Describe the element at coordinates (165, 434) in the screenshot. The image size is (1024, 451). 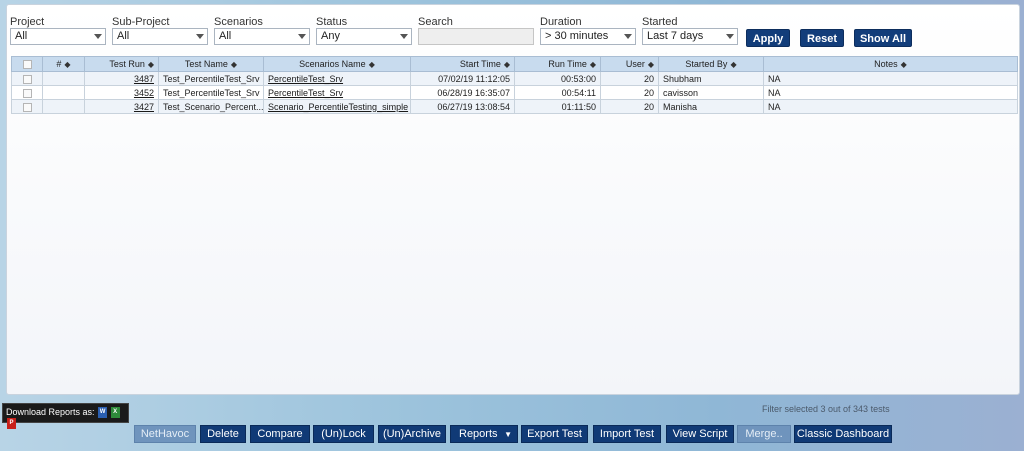
I see `nethavoc-button: NetHavoc` at that location.